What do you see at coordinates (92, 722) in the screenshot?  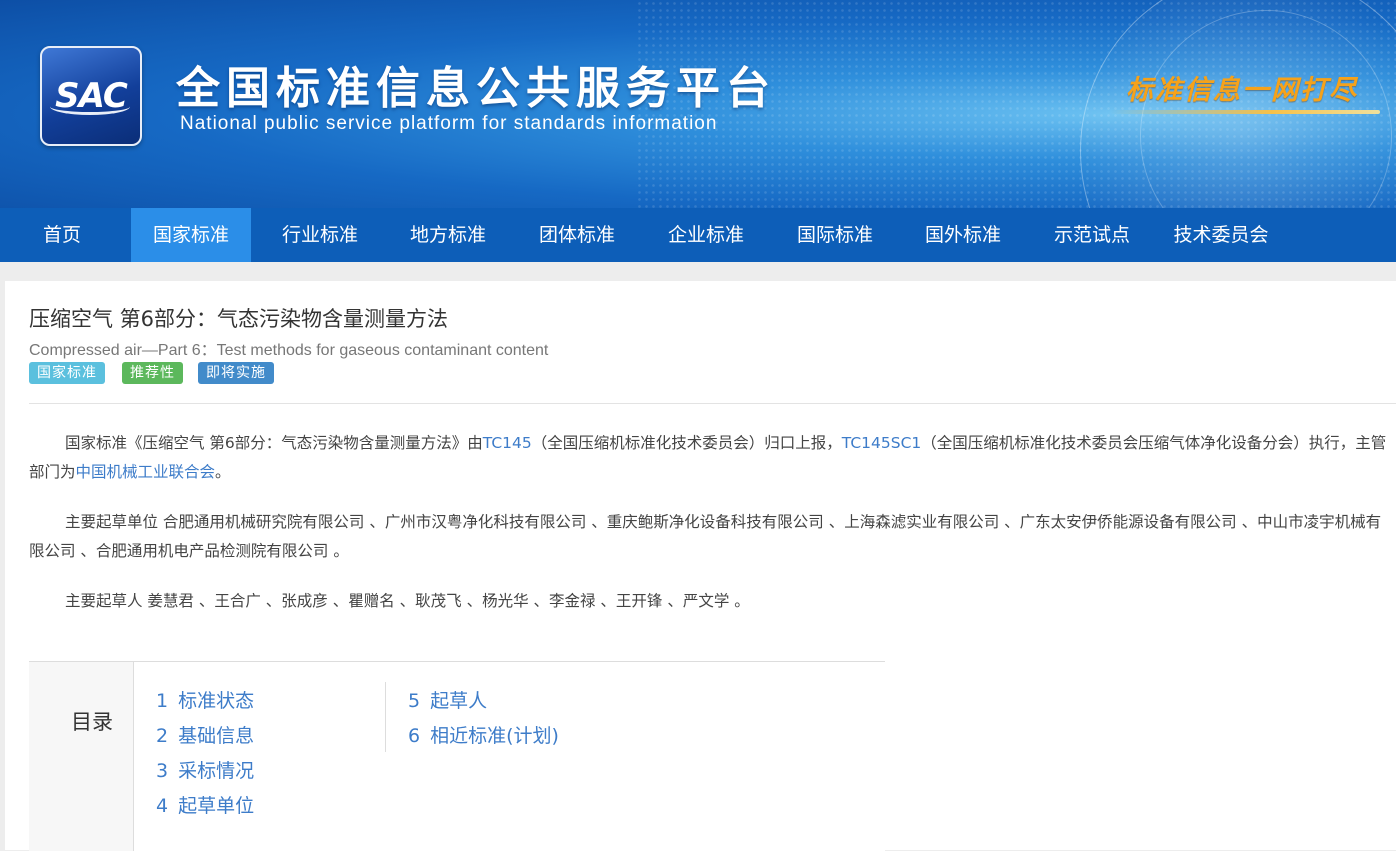 I see `toc-label: 目录` at bounding box center [92, 722].